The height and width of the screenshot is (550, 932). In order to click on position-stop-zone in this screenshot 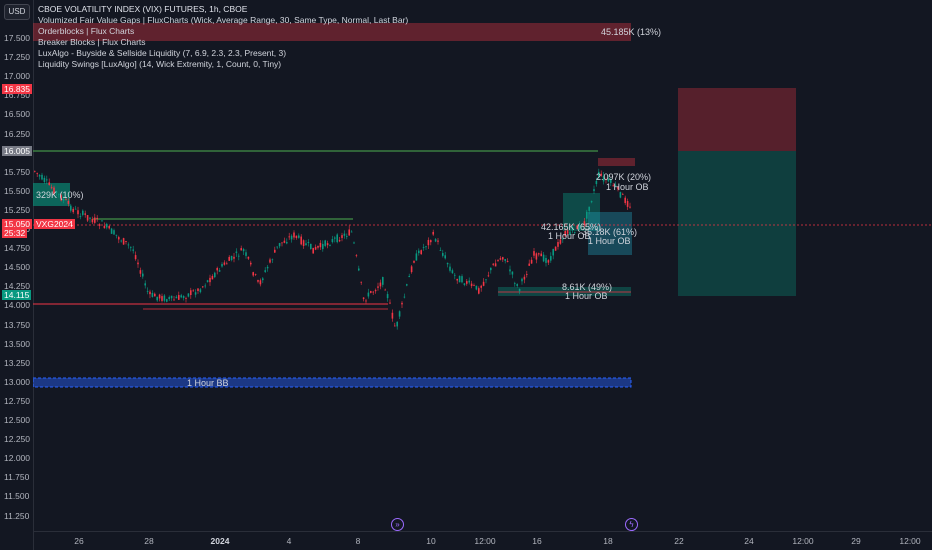, I will do `click(737, 119)`.